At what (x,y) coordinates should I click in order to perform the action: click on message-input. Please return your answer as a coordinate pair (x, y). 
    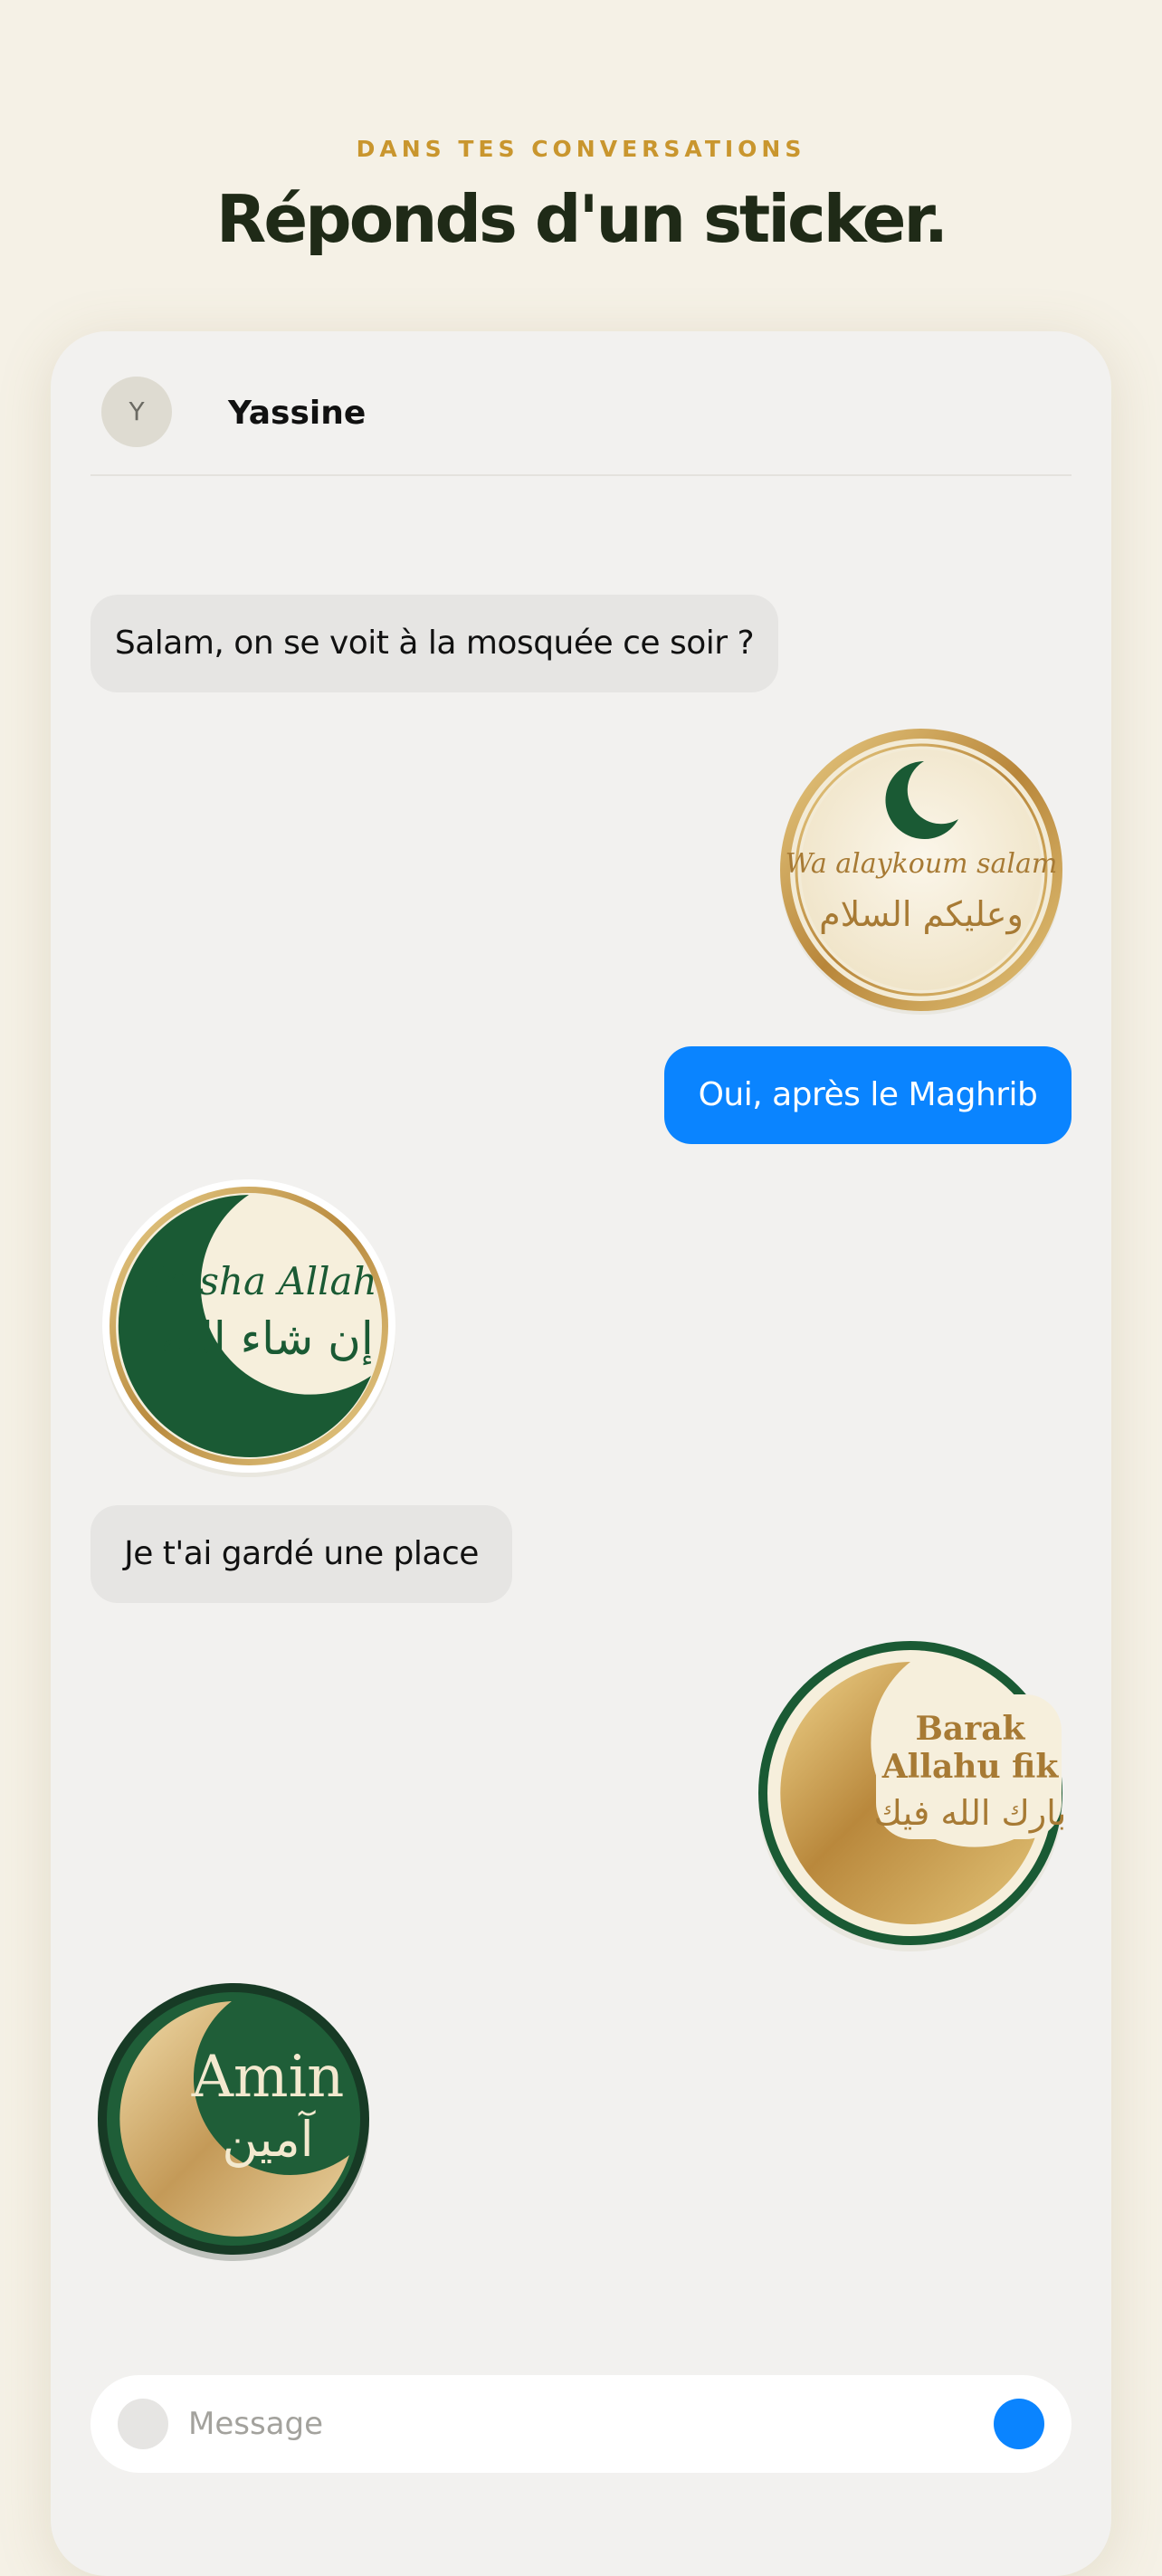
    Looking at the image, I should click on (541, 2424).